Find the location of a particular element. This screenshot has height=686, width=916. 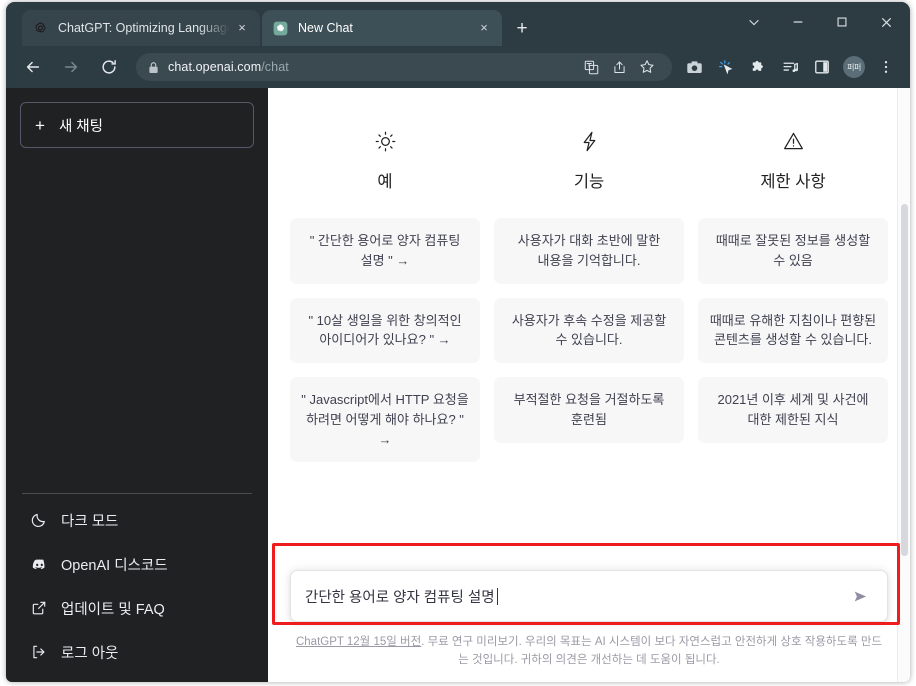

lock-icon is located at coordinates (153, 67).